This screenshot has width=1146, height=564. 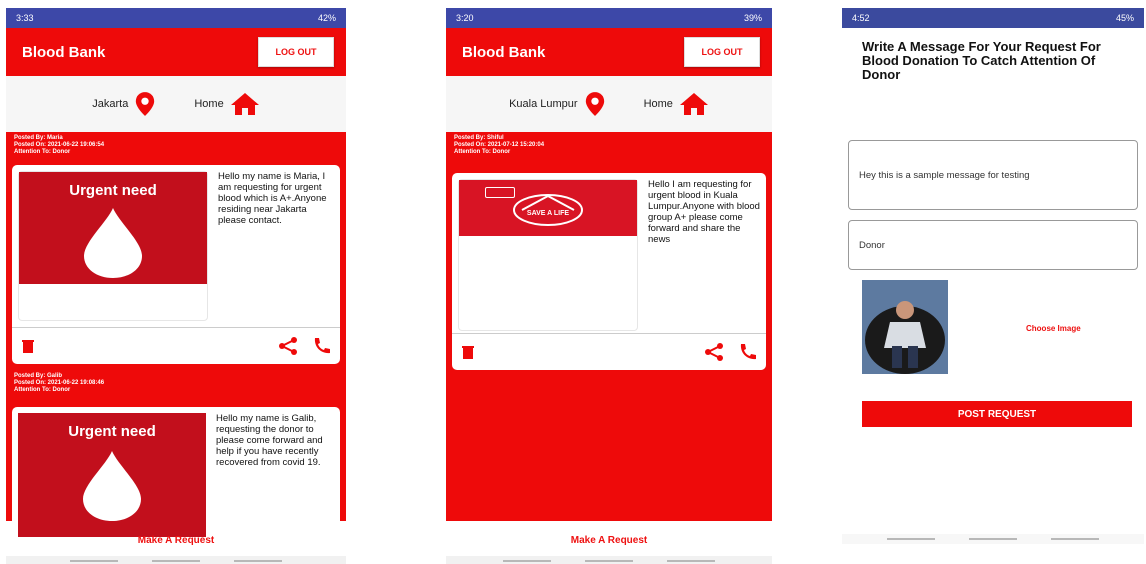 I want to click on post-image: SAVE A LIFE, so click(x=548, y=208).